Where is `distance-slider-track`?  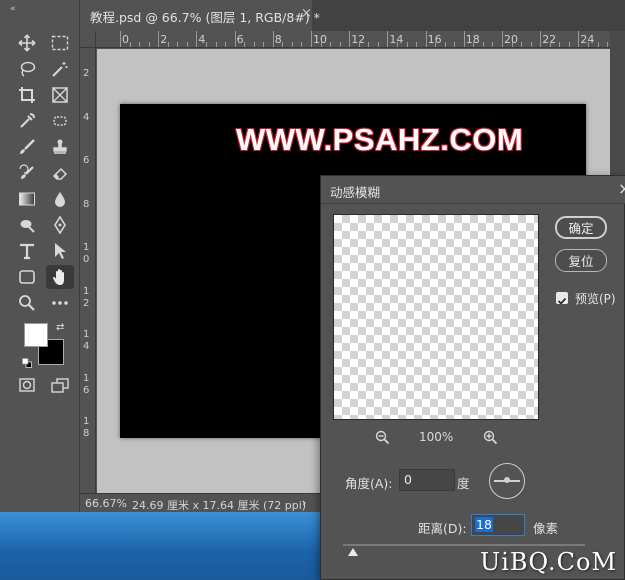
distance-slider-track is located at coordinates (464, 545).